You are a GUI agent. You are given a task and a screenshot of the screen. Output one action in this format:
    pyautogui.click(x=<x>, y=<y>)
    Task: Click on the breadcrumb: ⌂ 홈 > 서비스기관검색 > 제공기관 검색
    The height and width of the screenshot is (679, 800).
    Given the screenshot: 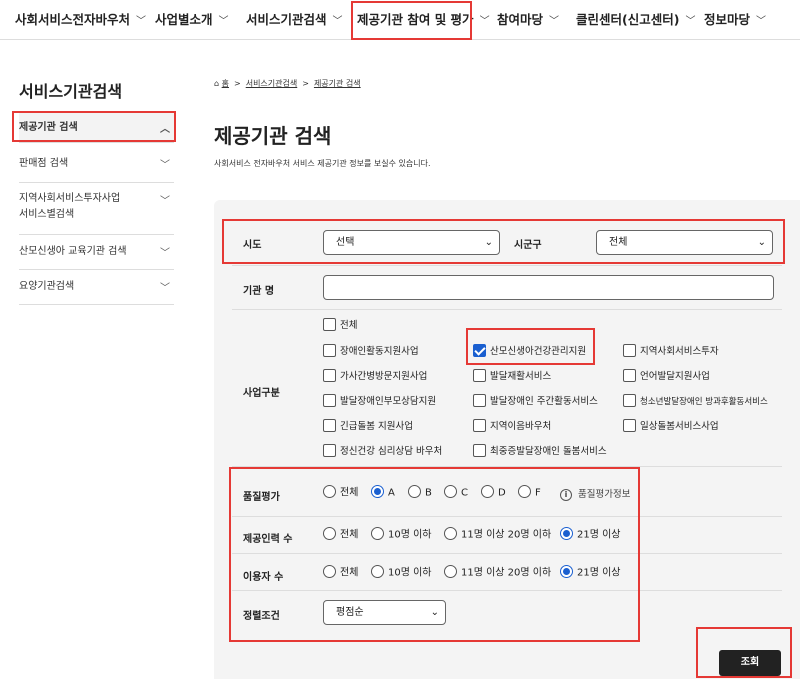 What is the action you would take?
    pyautogui.click(x=287, y=83)
    